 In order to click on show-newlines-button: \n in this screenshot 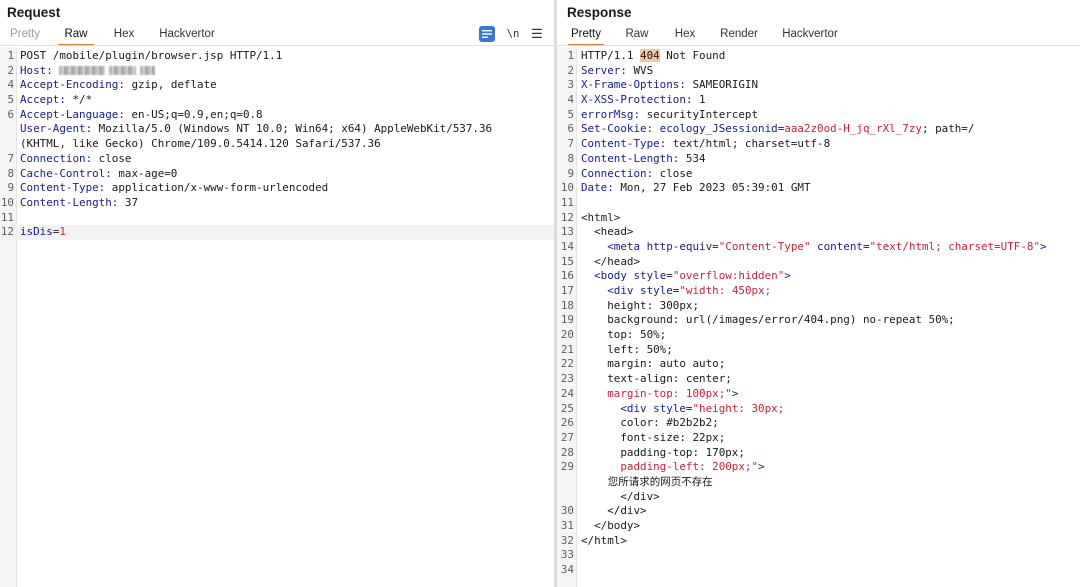, I will do `click(513, 34)`.